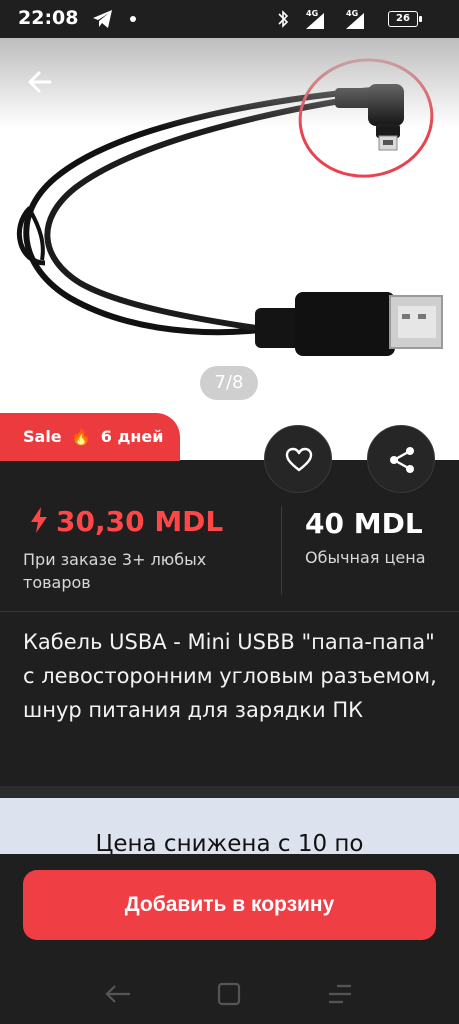  What do you see at coordinates (118, 994) in the screenshot?
I see `back-nav-icon` at bounding box center [118, 994].